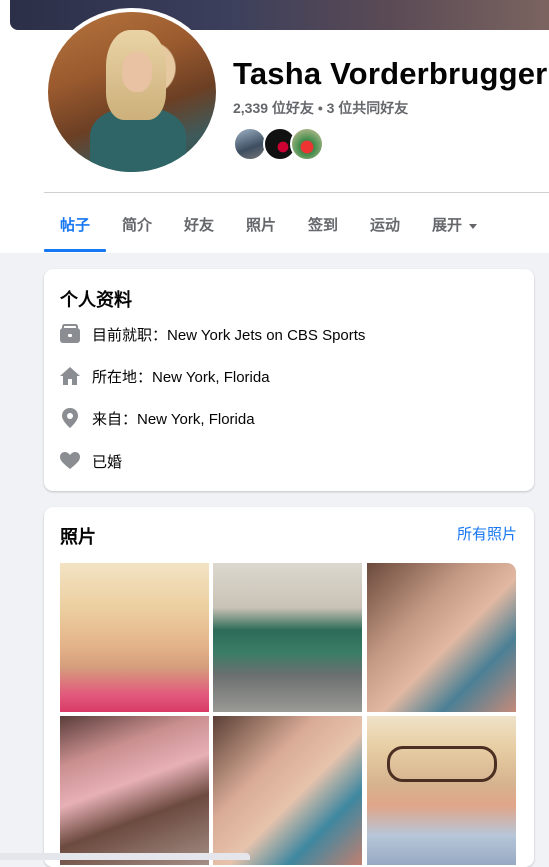  What do you see at coordinates (75, 224) in the screenshot?
I see `tab-posts: 帖子` at bounding box center [75, 224].